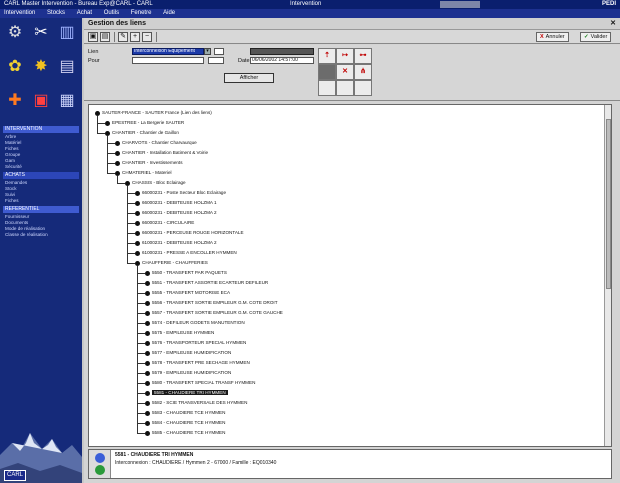  What do you see at coordinates (100, 470) in the screenshot?
I see `green-globe-icon` at bounding box center [100, 470].